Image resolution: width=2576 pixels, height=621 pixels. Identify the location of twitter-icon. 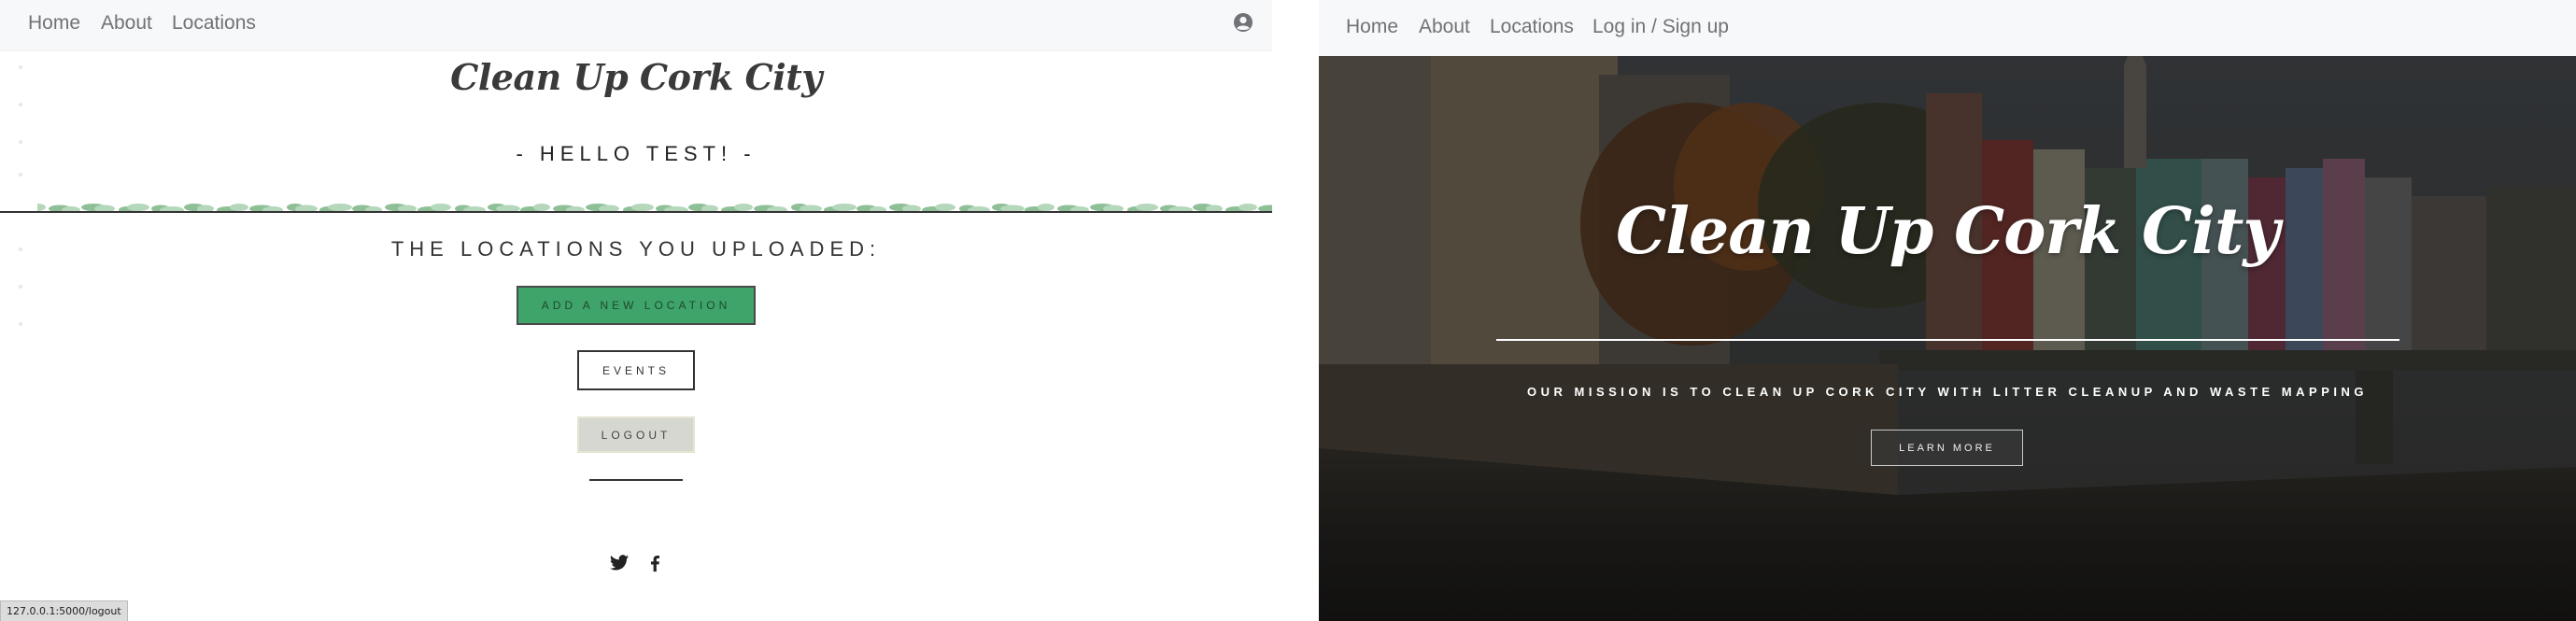
(619, 563).